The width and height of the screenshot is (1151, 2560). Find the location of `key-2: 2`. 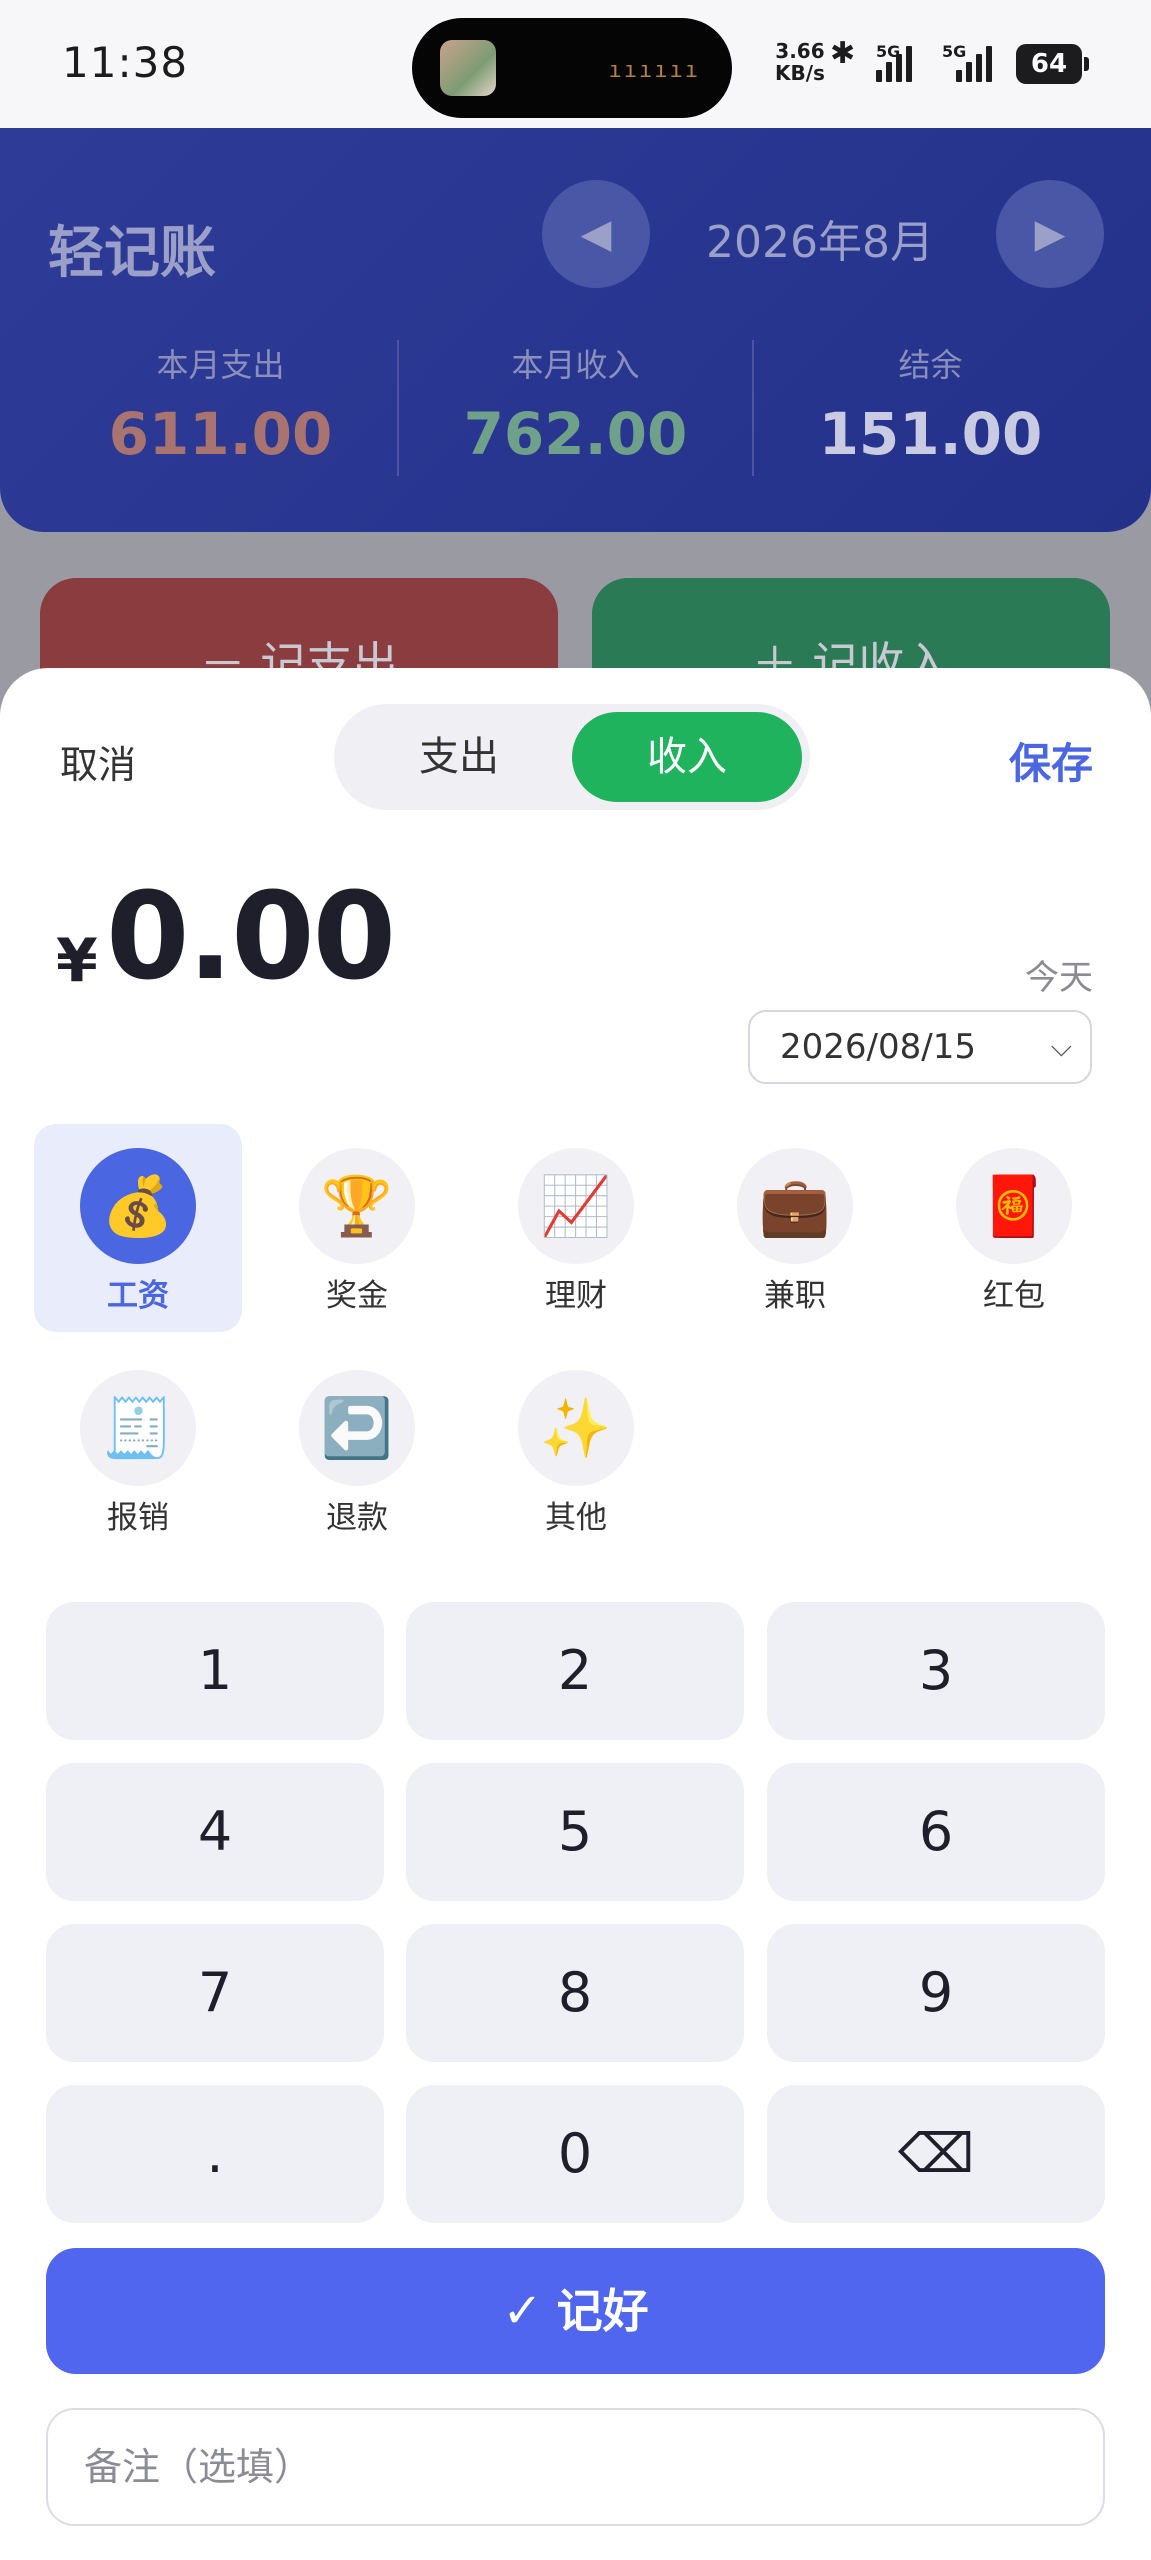

key-2: 2 is located at coordinates (575, 1671).